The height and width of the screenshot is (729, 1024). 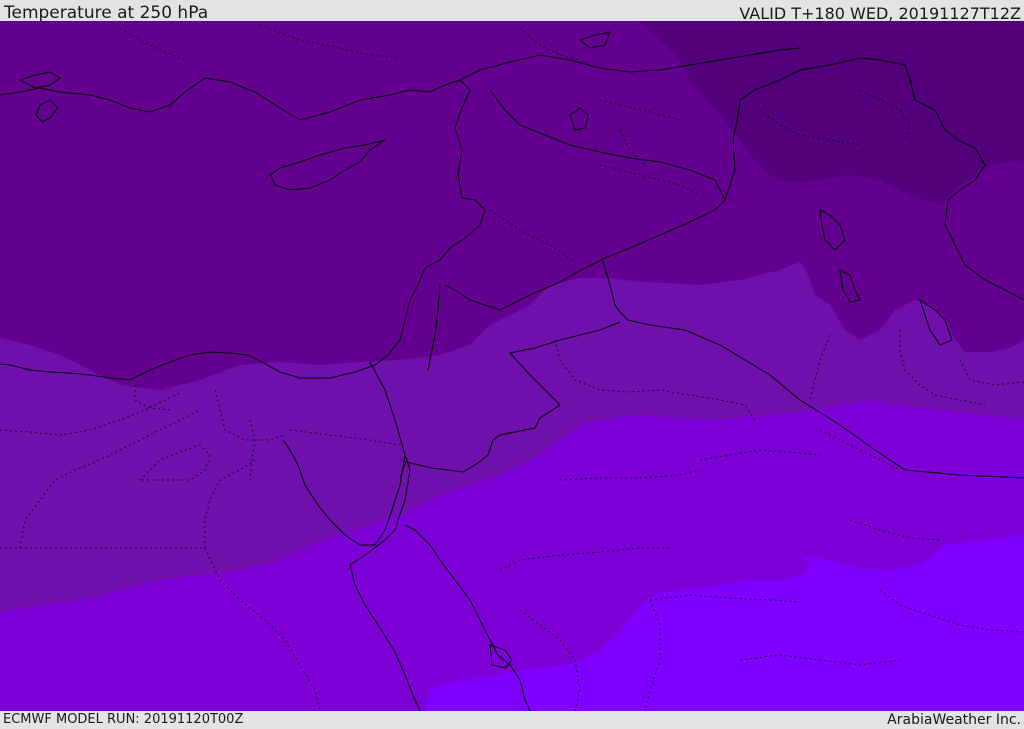 What do you see at coordinates (106, 13) in the screenshot?
I see `map-title: Temperature at 250 hPa` at bounding box center [106, 13].